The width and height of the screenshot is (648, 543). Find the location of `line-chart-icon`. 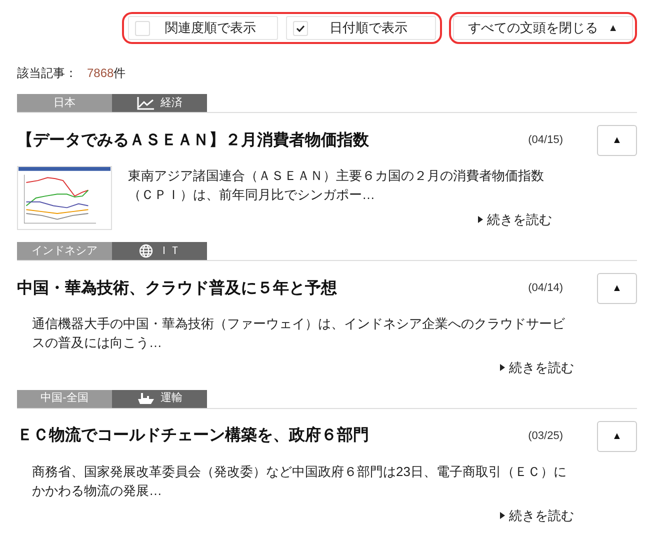

line-chart-icon is located at coordinates (145, 103).